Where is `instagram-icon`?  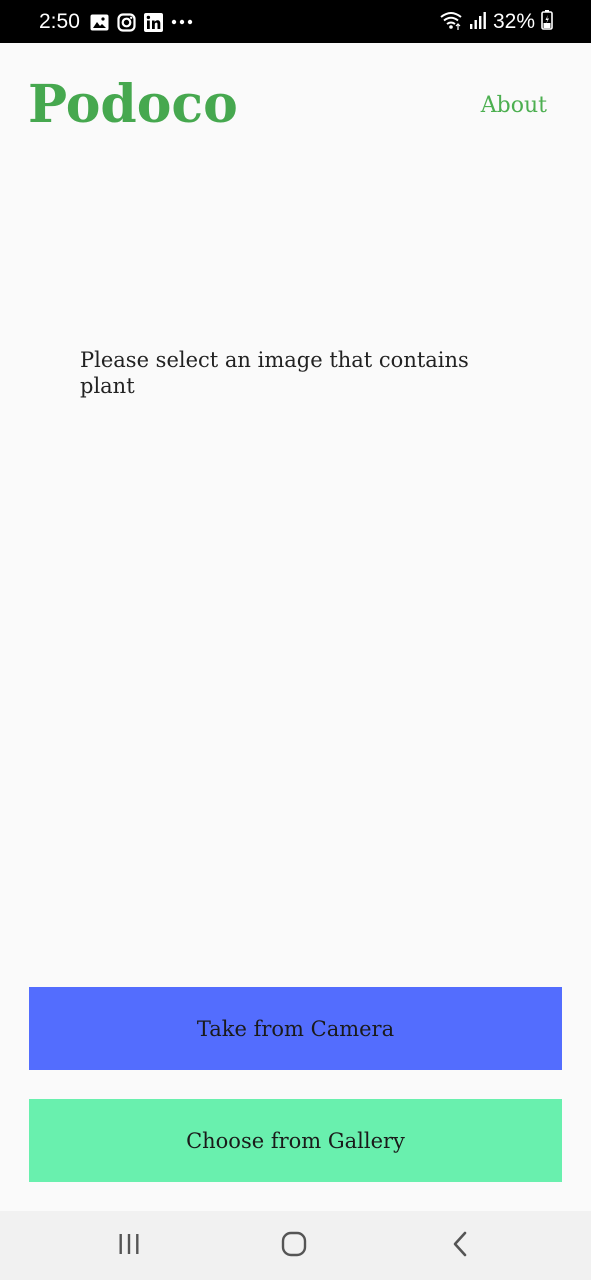 instagram-icon is located at coordinates (126, 22).